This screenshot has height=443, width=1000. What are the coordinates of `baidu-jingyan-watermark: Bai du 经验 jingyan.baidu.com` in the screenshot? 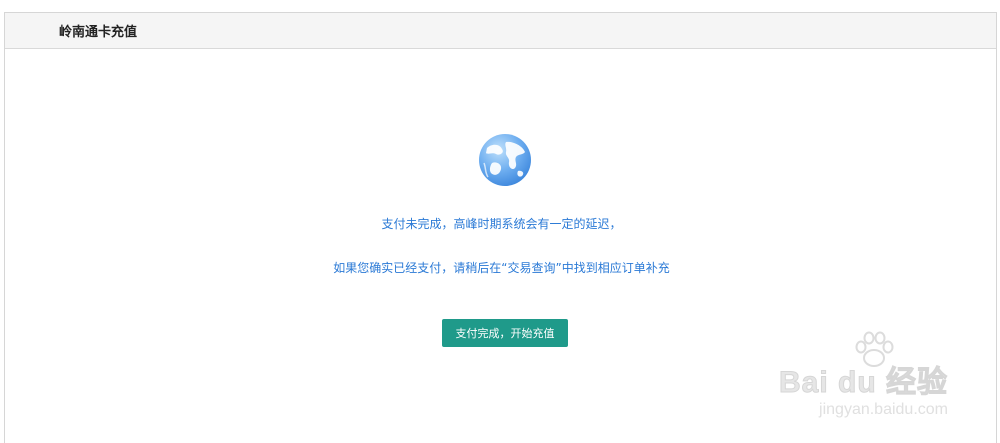 It's located at (863, 388).